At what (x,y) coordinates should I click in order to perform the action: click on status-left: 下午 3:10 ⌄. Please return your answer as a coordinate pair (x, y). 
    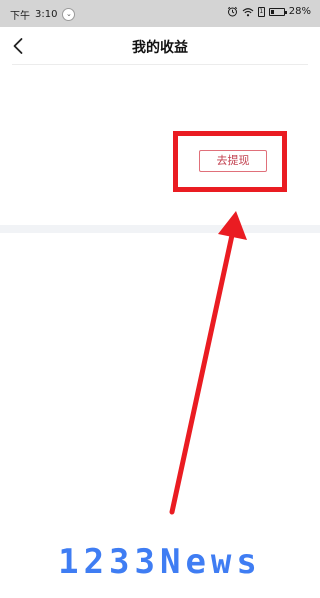
    Looking at the image, I should click on (43, 14).